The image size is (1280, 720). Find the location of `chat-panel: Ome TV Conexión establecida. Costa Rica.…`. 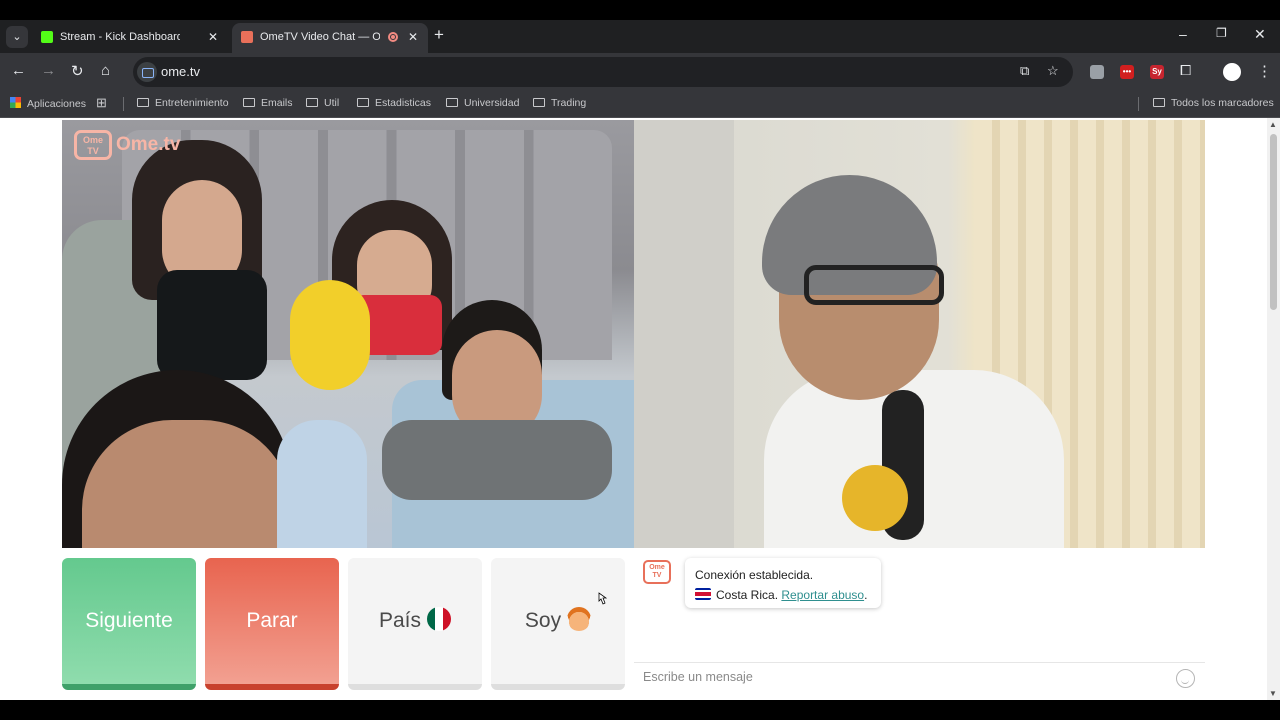

chat-panel: Ome TV Conexión establecida. Costa Rica.… is located at coordinates (919, 621).